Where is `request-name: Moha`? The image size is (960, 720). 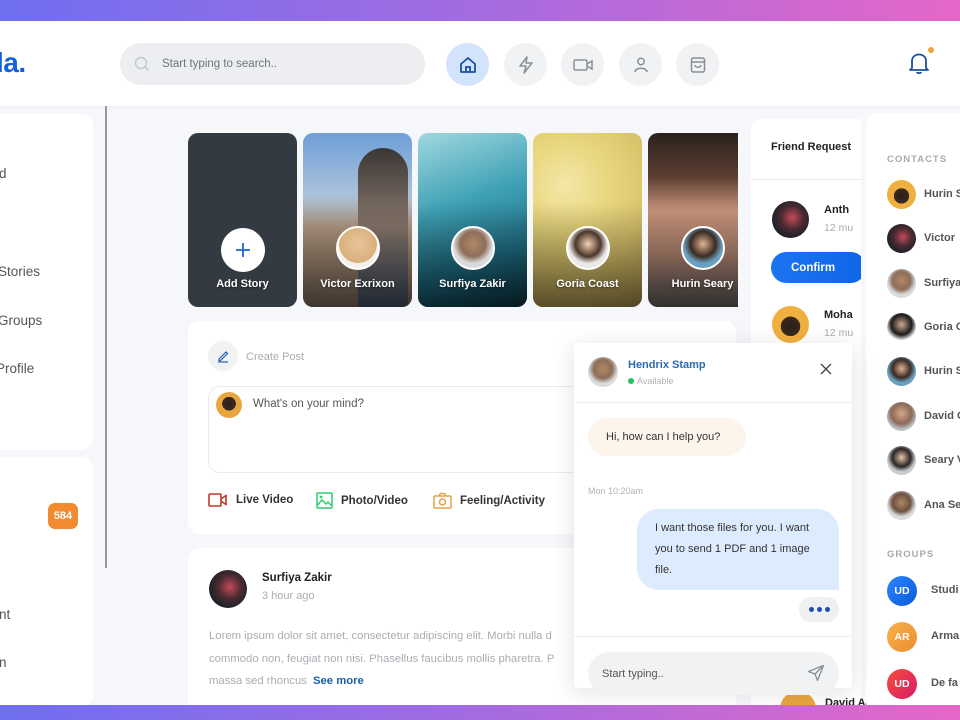 request-name: Moha is located at coordinates (838, 315).